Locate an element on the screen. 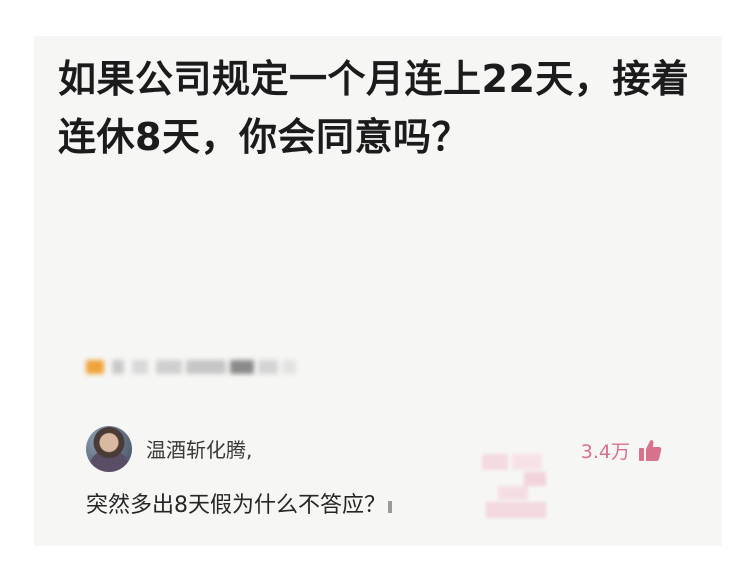 This screenshot has width=756, height=584. text-cursor-mark is located at coordinates (390, 507).